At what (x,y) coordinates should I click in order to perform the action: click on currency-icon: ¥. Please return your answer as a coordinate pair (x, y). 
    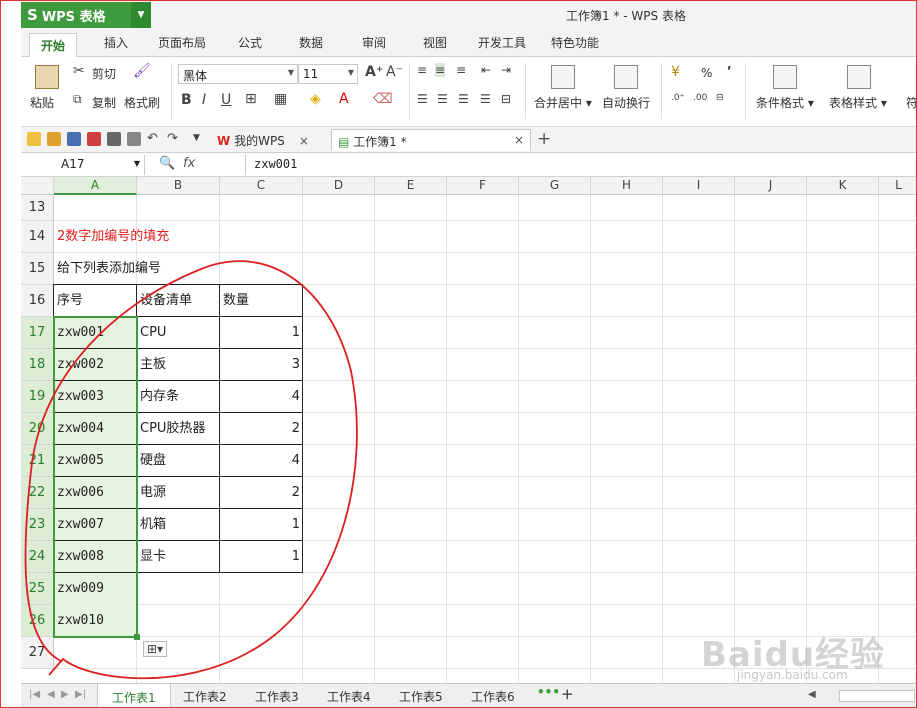
    Looking at the image, I should click on (675, 72).